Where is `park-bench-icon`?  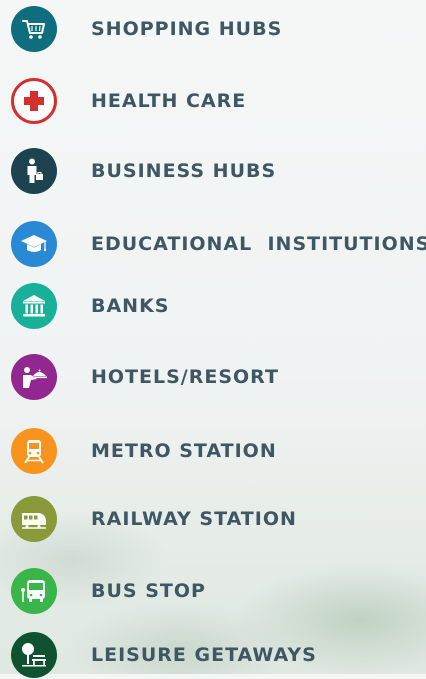 park-bench-icon is located at coordinates (34, 655).